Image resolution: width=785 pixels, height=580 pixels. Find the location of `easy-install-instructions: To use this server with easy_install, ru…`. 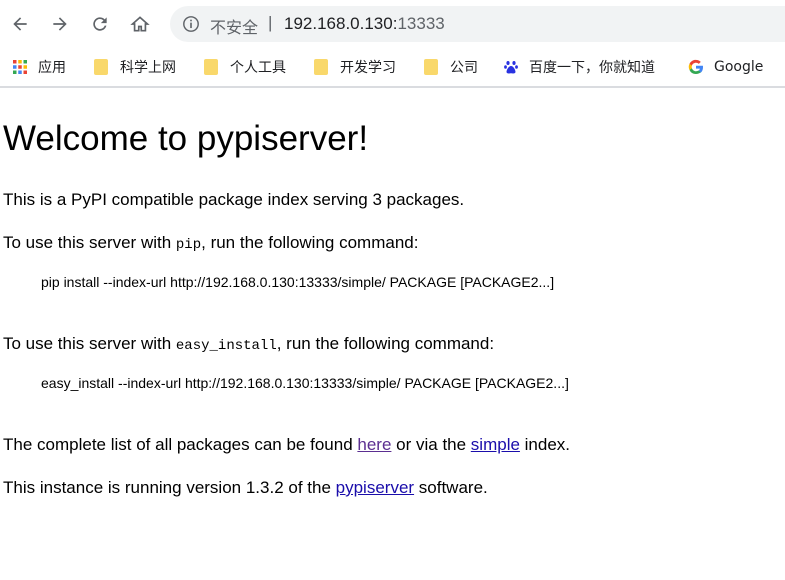

easy-install-instructions: To use this server with easy_install, ru… is located at coordinates (248, 345).